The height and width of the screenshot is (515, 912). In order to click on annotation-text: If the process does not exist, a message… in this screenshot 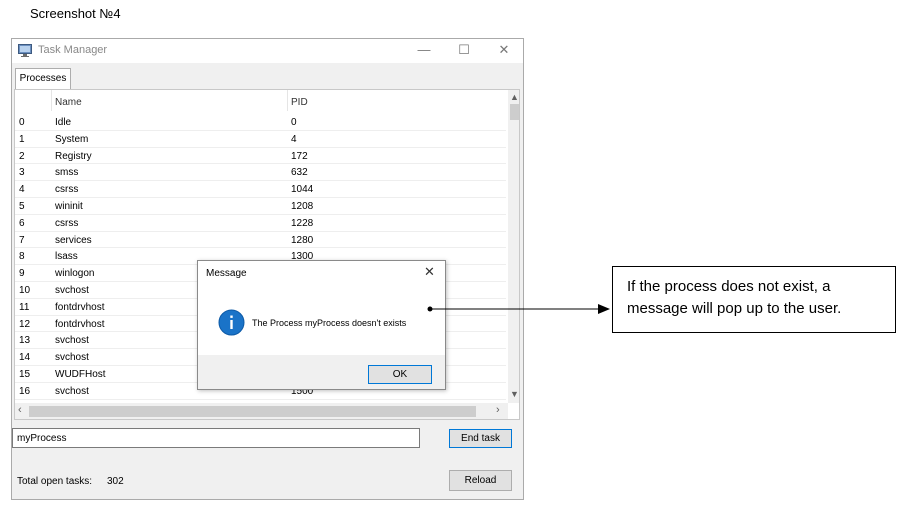, I will do `click(734, 297)`.